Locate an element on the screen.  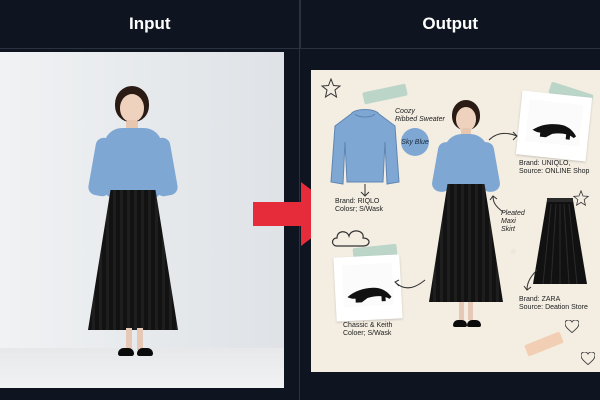
header-bar: Input Output is located at coordinates (300, 24).